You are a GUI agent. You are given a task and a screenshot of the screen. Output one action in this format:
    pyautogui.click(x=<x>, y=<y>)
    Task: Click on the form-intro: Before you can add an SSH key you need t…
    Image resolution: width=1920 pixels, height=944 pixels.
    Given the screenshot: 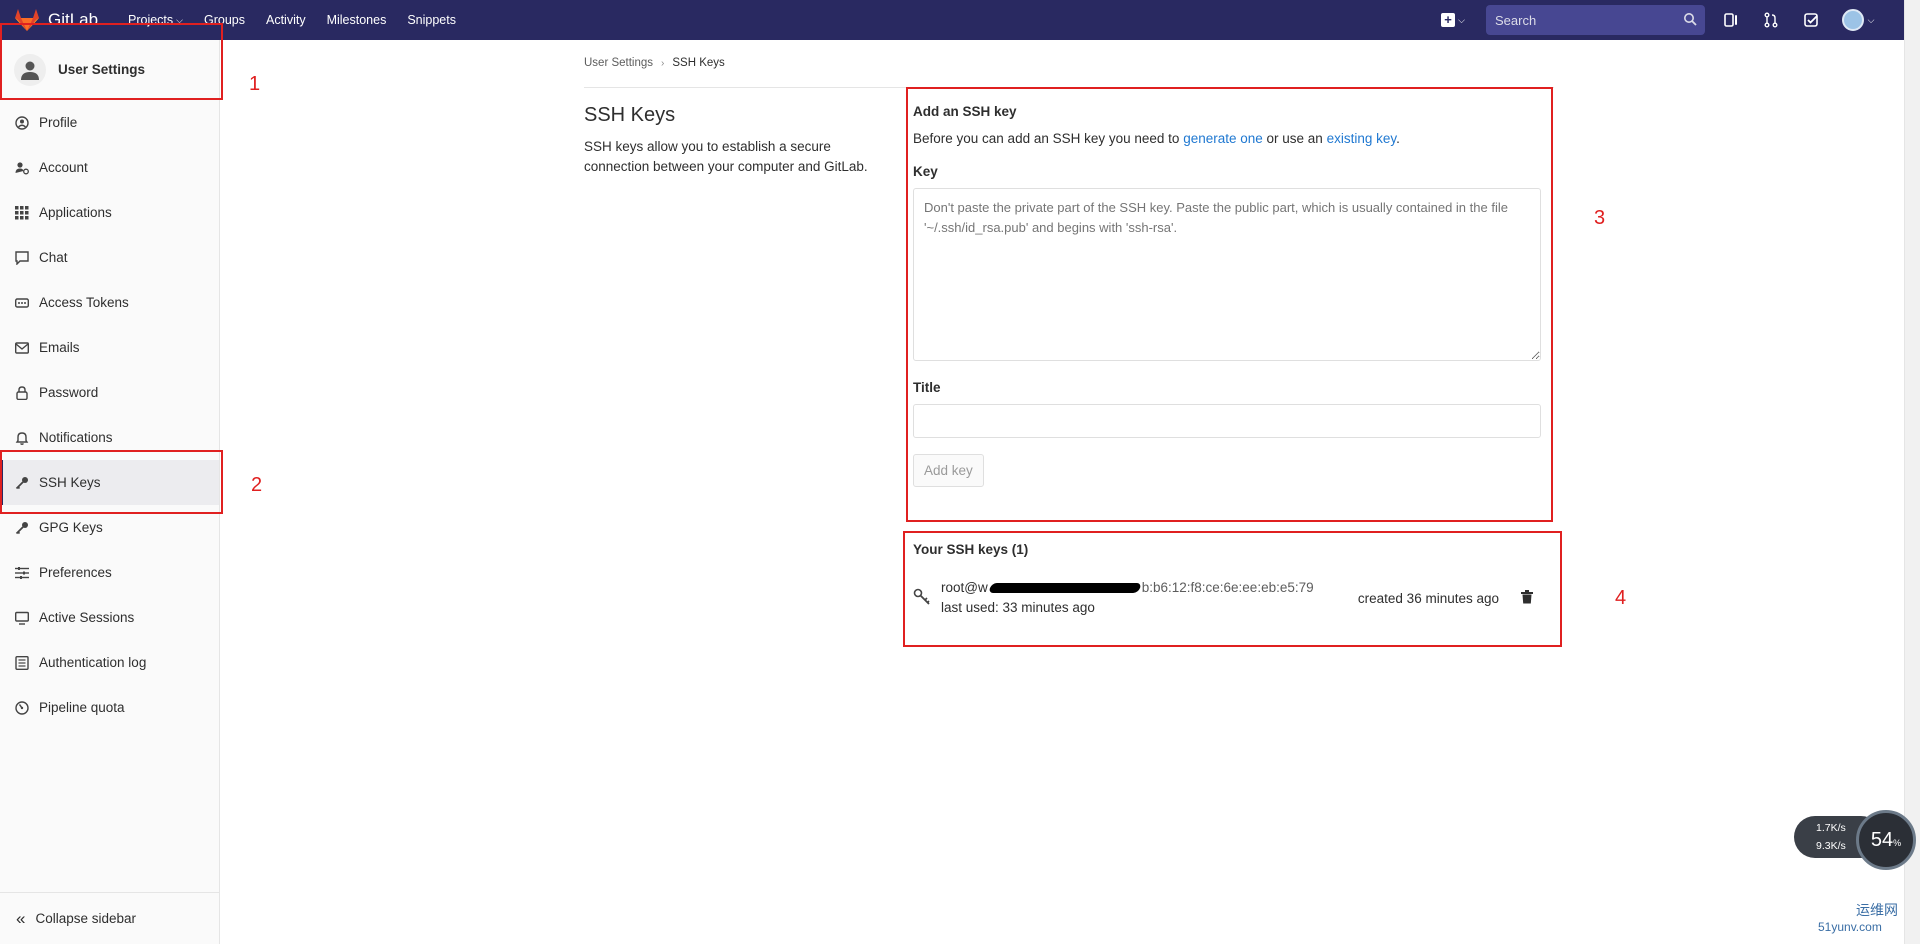 What is the action you would take?
    pyautogui.click(x=1227, y=138)
    